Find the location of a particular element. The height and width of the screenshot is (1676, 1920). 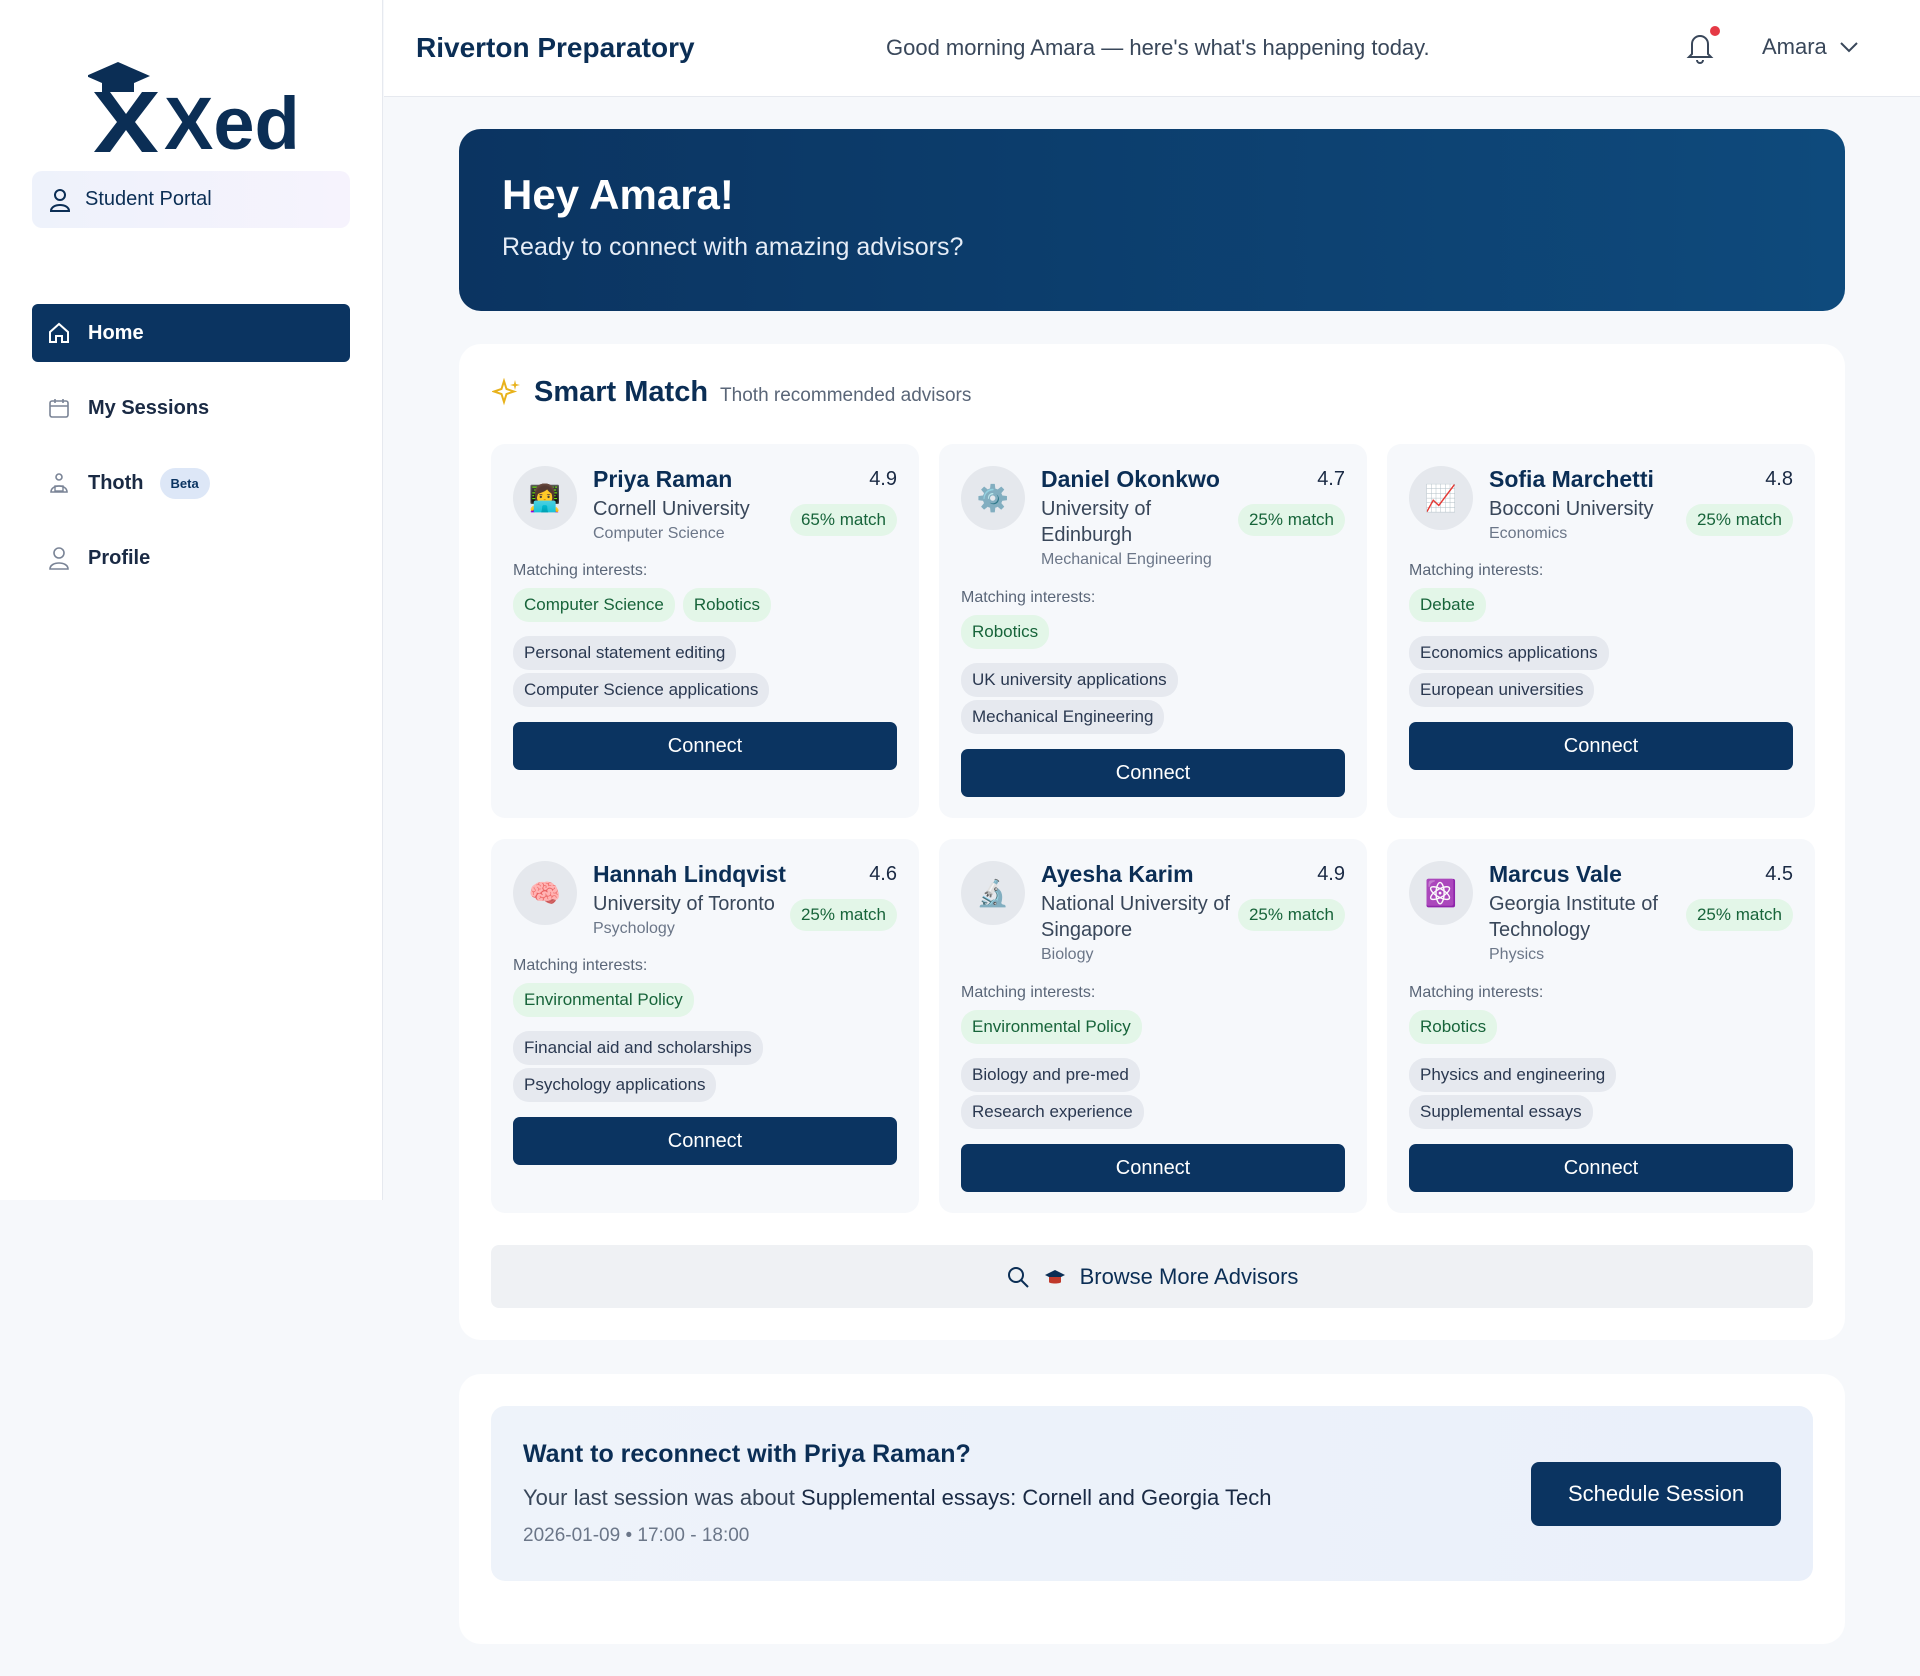

topic-chips: Research experience is located at coordinates (1052, 1112).